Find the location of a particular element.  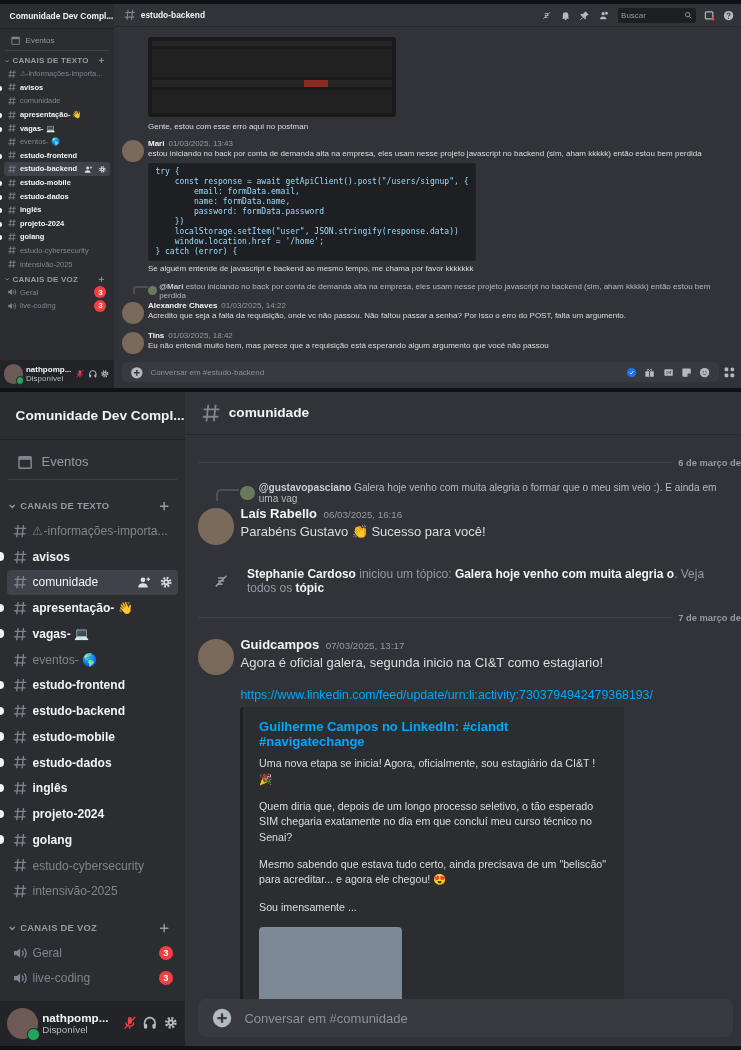

author-name: Mari is located at coordinates (156, 143).